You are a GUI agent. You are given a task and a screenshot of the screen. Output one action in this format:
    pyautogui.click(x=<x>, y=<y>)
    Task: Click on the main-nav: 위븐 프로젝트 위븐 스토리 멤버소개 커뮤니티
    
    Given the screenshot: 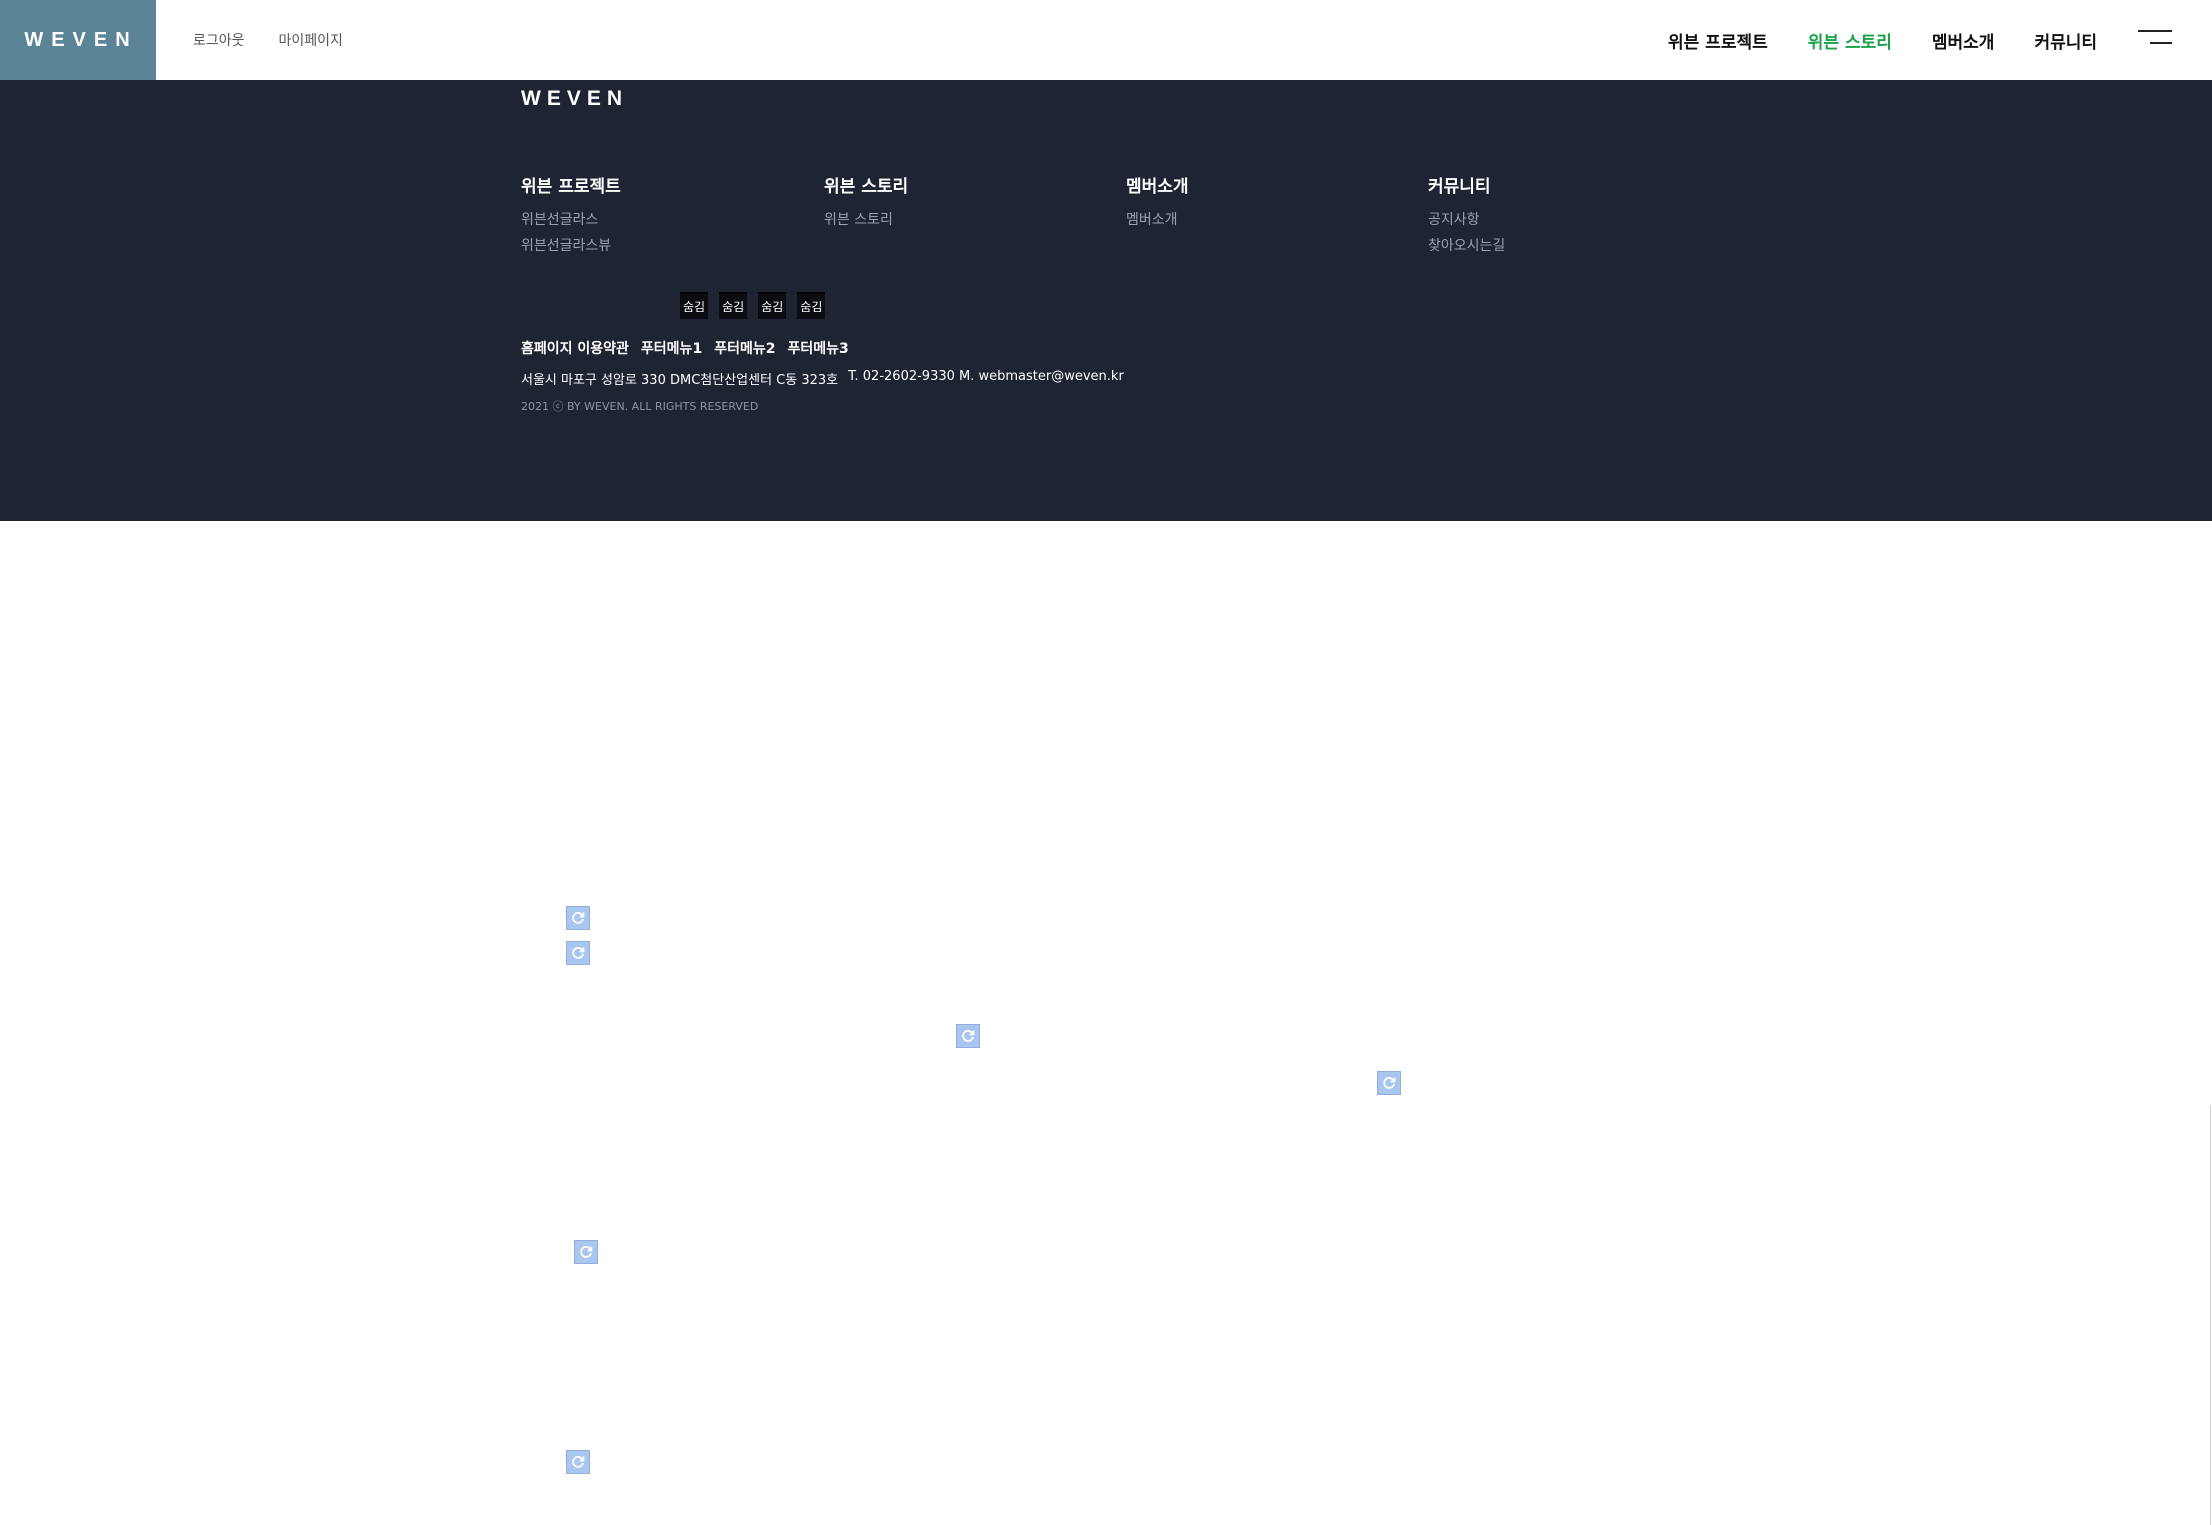 What is the action you would take?
    pyautogui.click(x=1882, y=40)
    